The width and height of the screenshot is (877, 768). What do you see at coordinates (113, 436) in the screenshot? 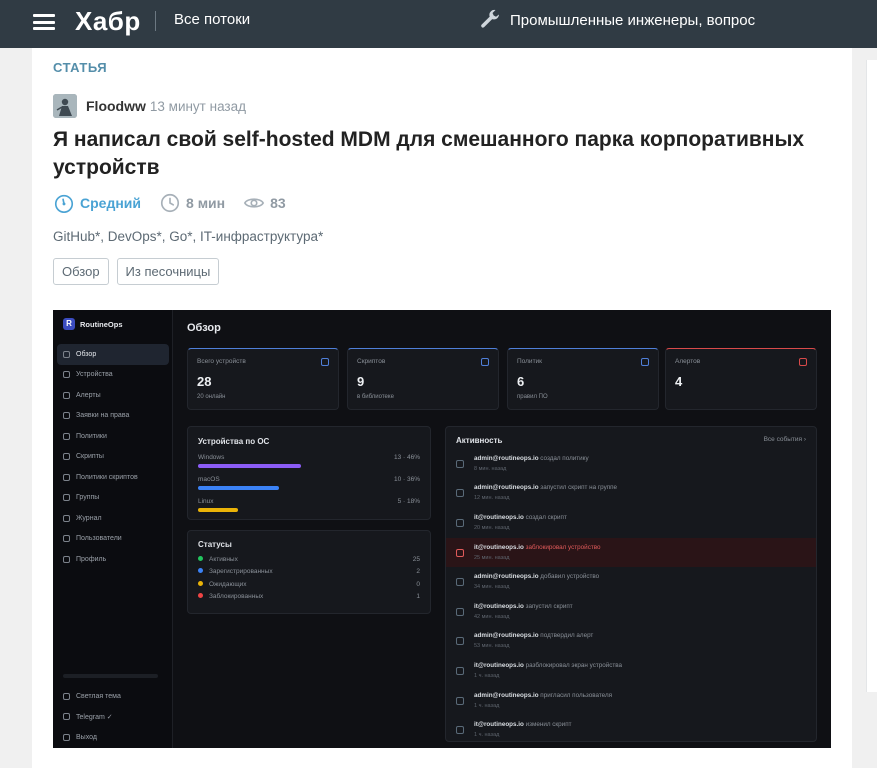
I see `dashboard-nav-item: Политики` at bounding box center [113, 436].